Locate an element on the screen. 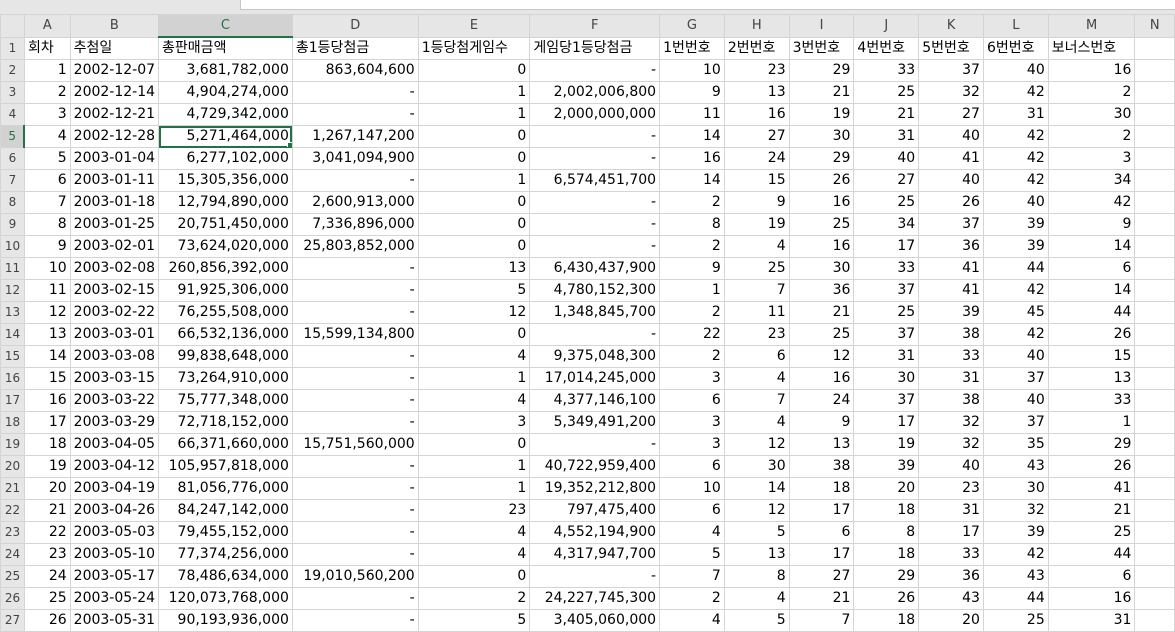 This screenshot has height=632, width=1175. row-header: 14 is located at coordinates (12, 334).